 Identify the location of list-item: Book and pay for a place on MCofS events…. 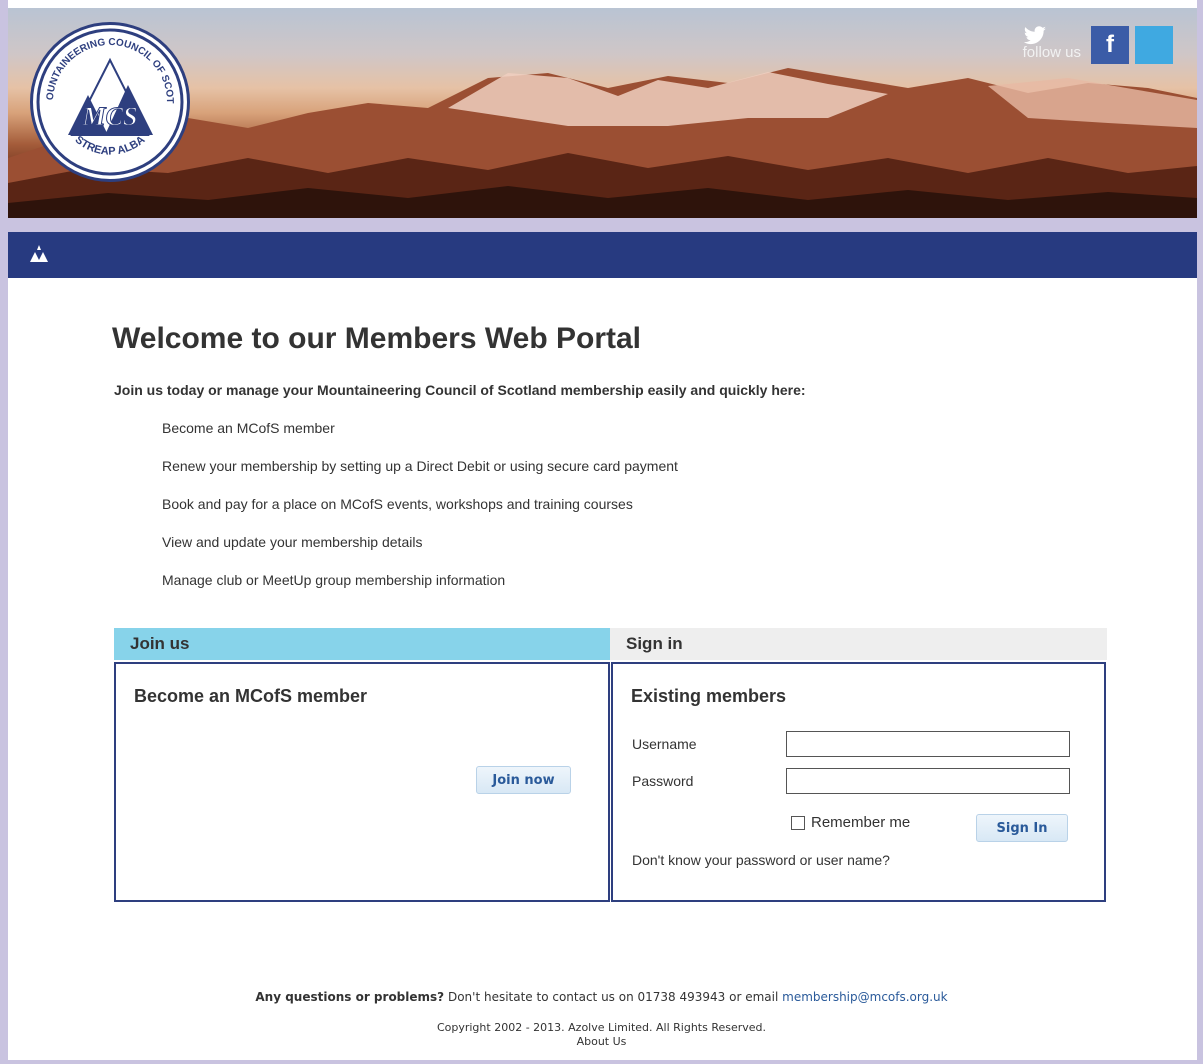
(397, 504).